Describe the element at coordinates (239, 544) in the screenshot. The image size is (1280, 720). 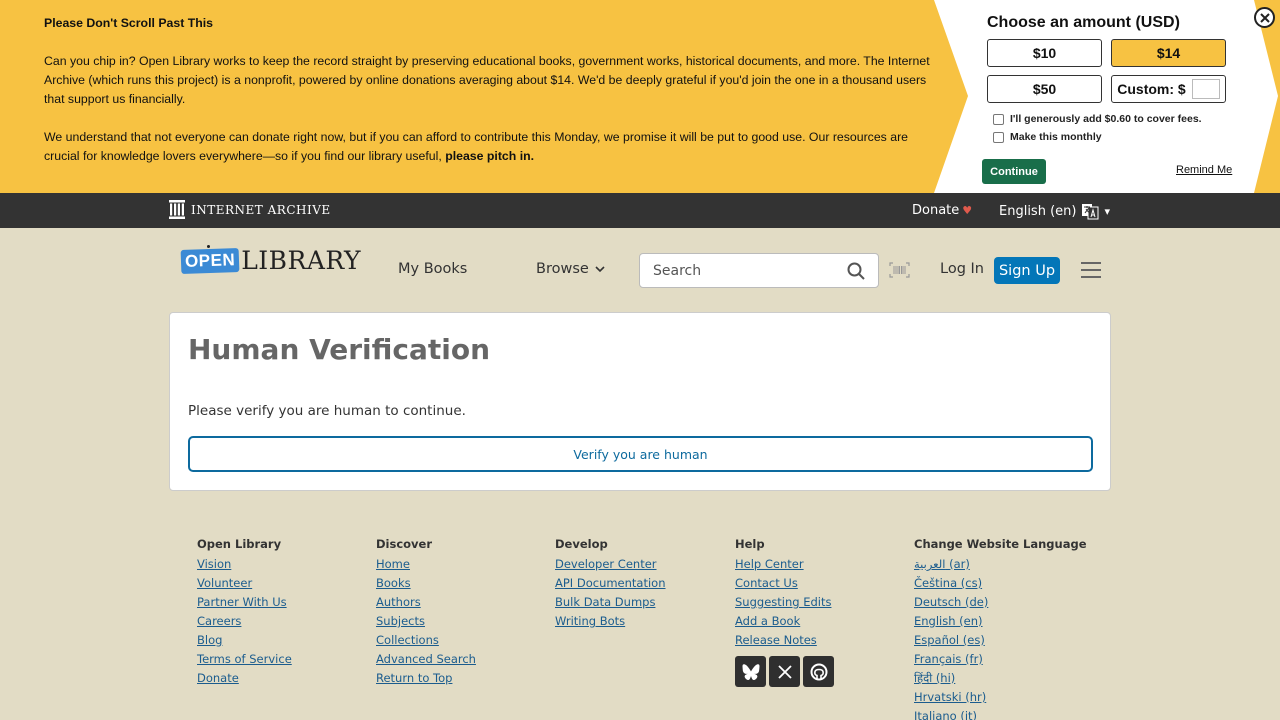
I see `footer-heading: Open Library` at that location.